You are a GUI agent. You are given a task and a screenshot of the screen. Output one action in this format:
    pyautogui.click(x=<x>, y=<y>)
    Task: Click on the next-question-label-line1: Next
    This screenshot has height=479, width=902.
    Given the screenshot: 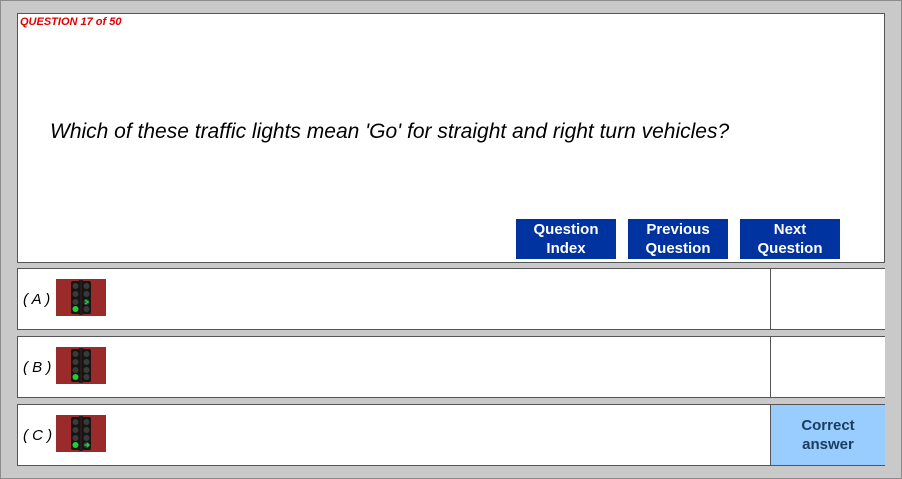 What is the action you would take?
    pyautogui.click(x=790, y=229)
    